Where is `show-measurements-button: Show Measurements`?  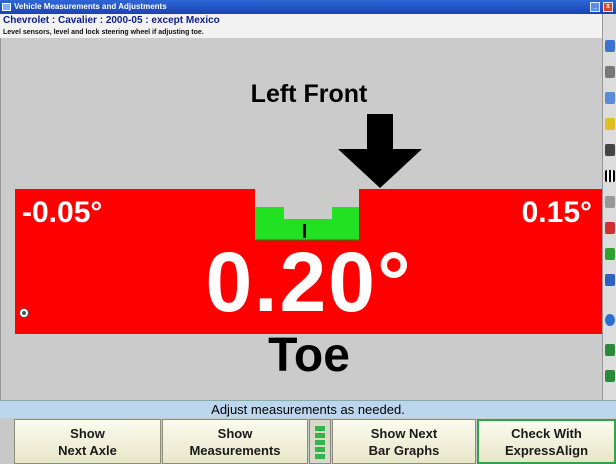
show-measurements-button: Show Measurements is located at coordinates (235, 441).